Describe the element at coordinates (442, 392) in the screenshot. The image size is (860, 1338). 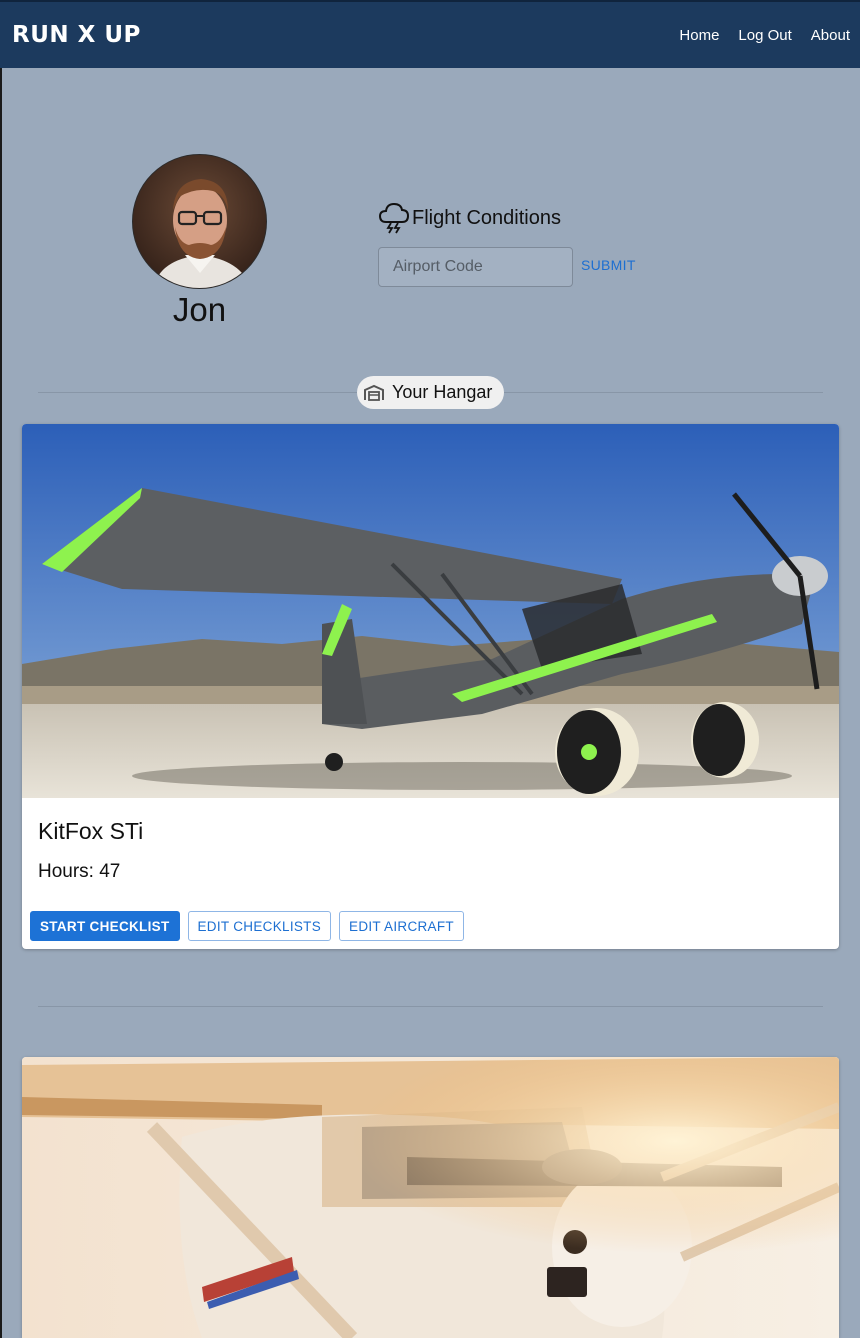
I see `hangar-label: Your Hangar` at that location.